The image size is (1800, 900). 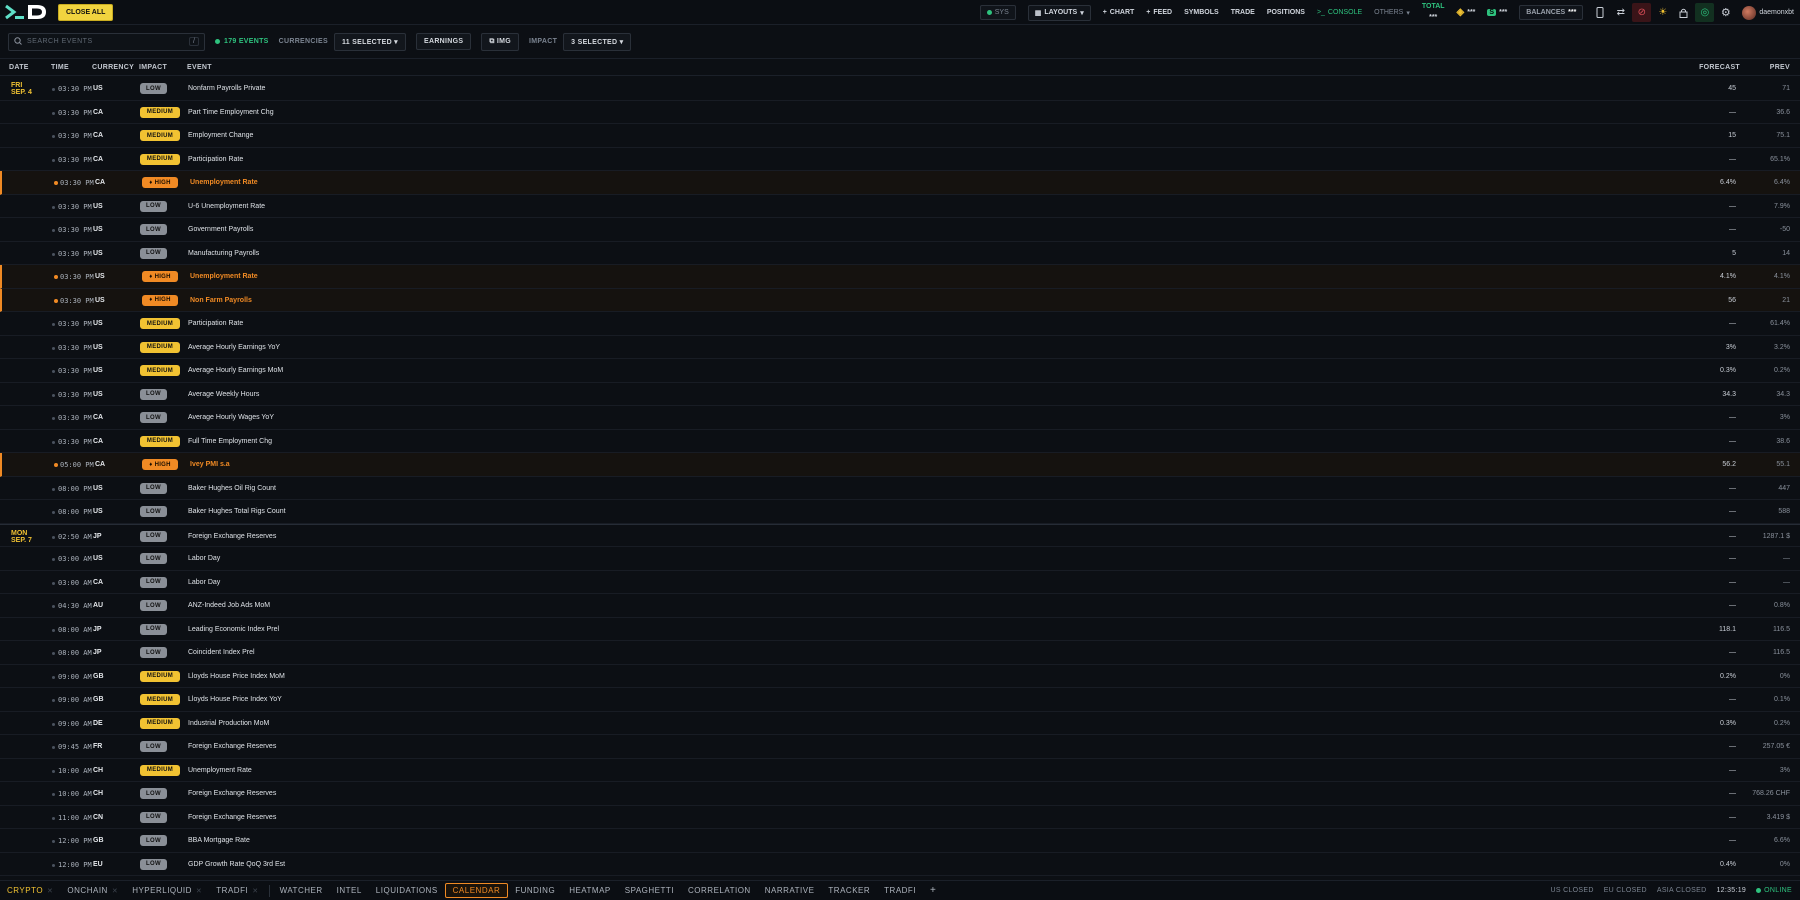 I want to click on swap-icon: ⇄, so click(x=1620, y=12).